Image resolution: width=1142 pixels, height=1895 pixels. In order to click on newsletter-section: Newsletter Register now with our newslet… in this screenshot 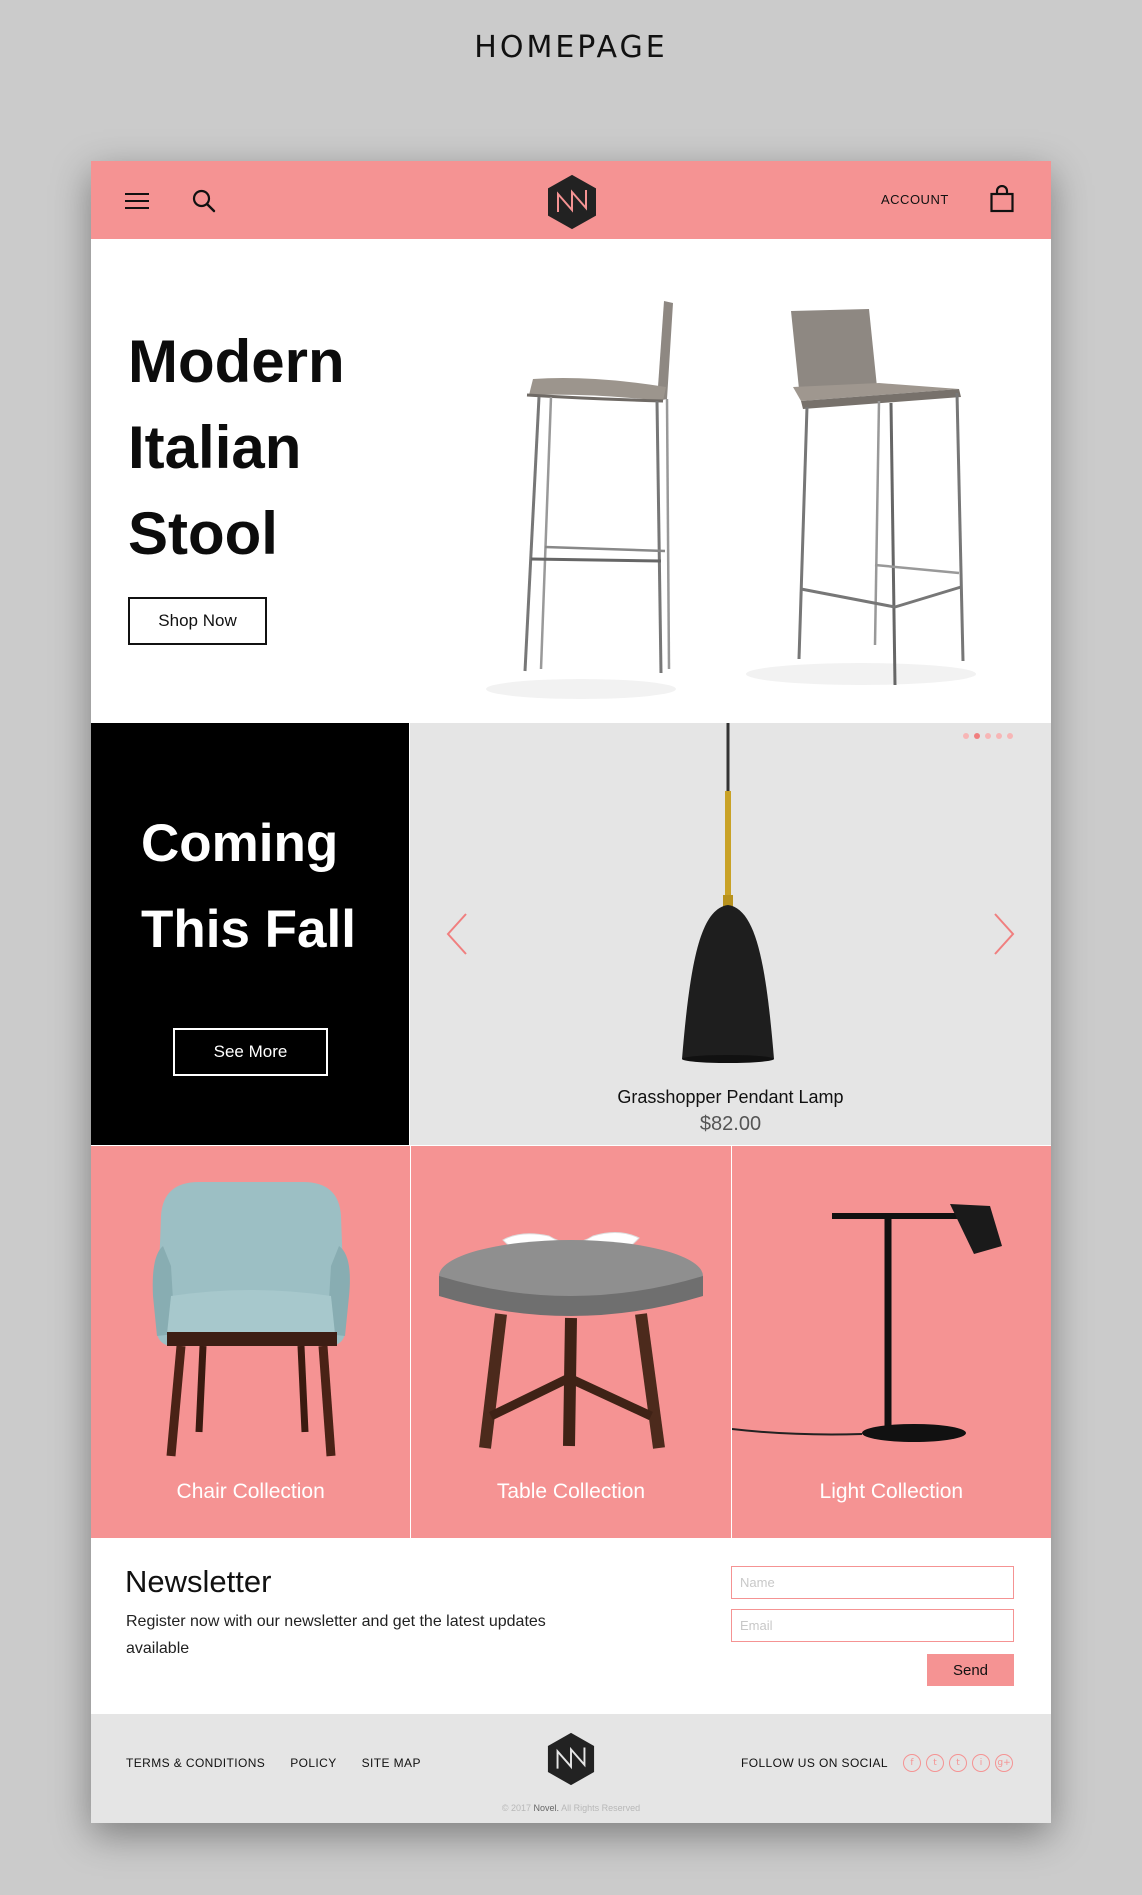, I will do `click(571, 1626)`.